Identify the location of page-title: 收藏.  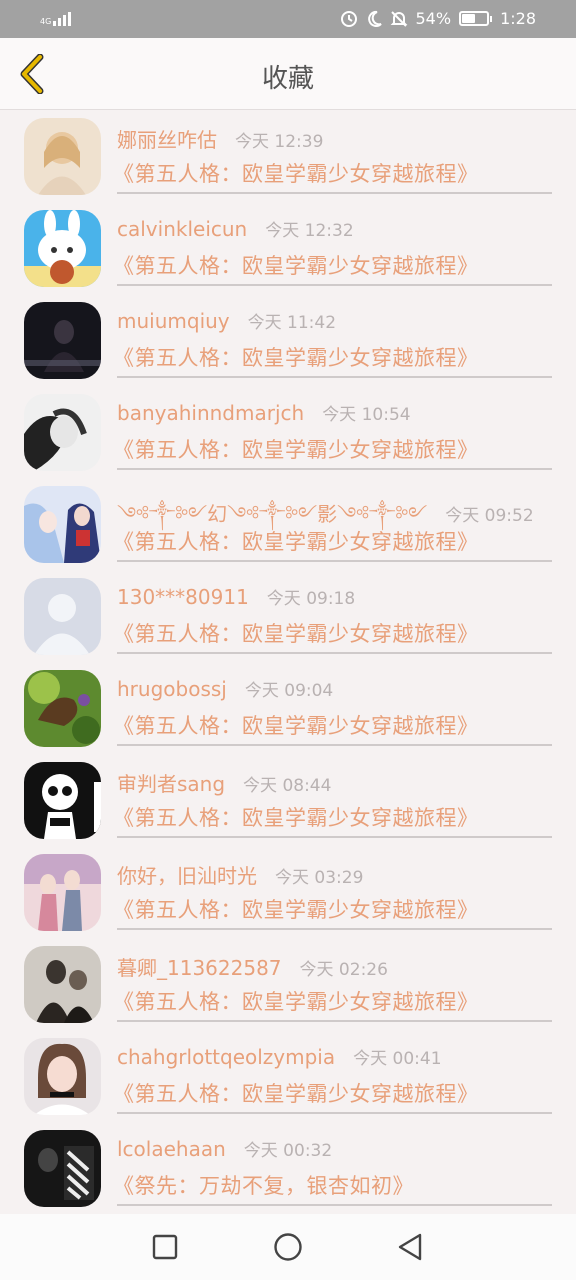
(287, 79).